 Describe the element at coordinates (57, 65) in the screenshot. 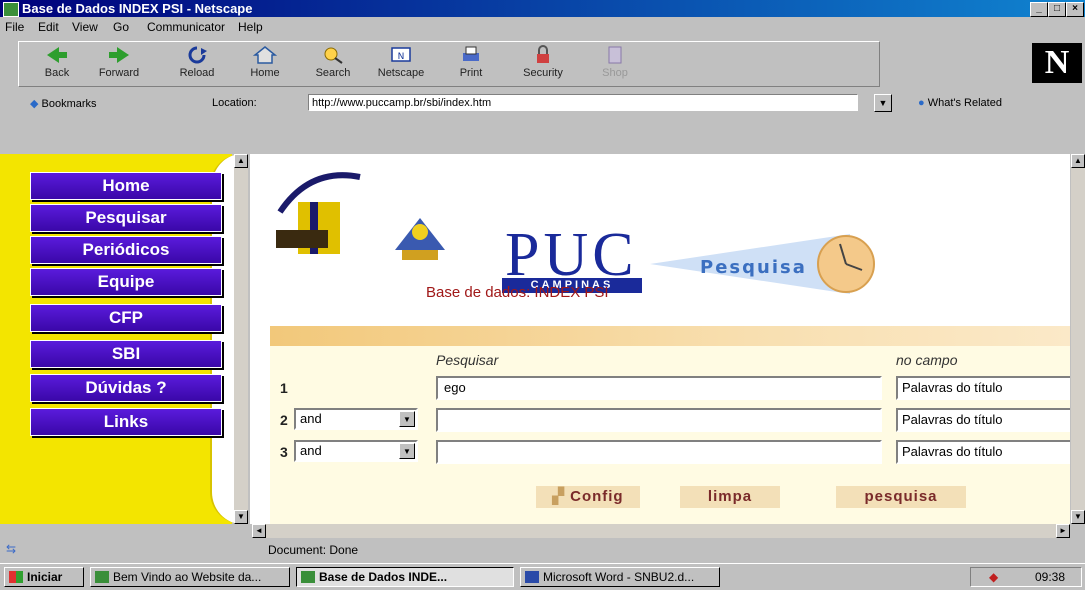

I see `back-button: Back` at that location.